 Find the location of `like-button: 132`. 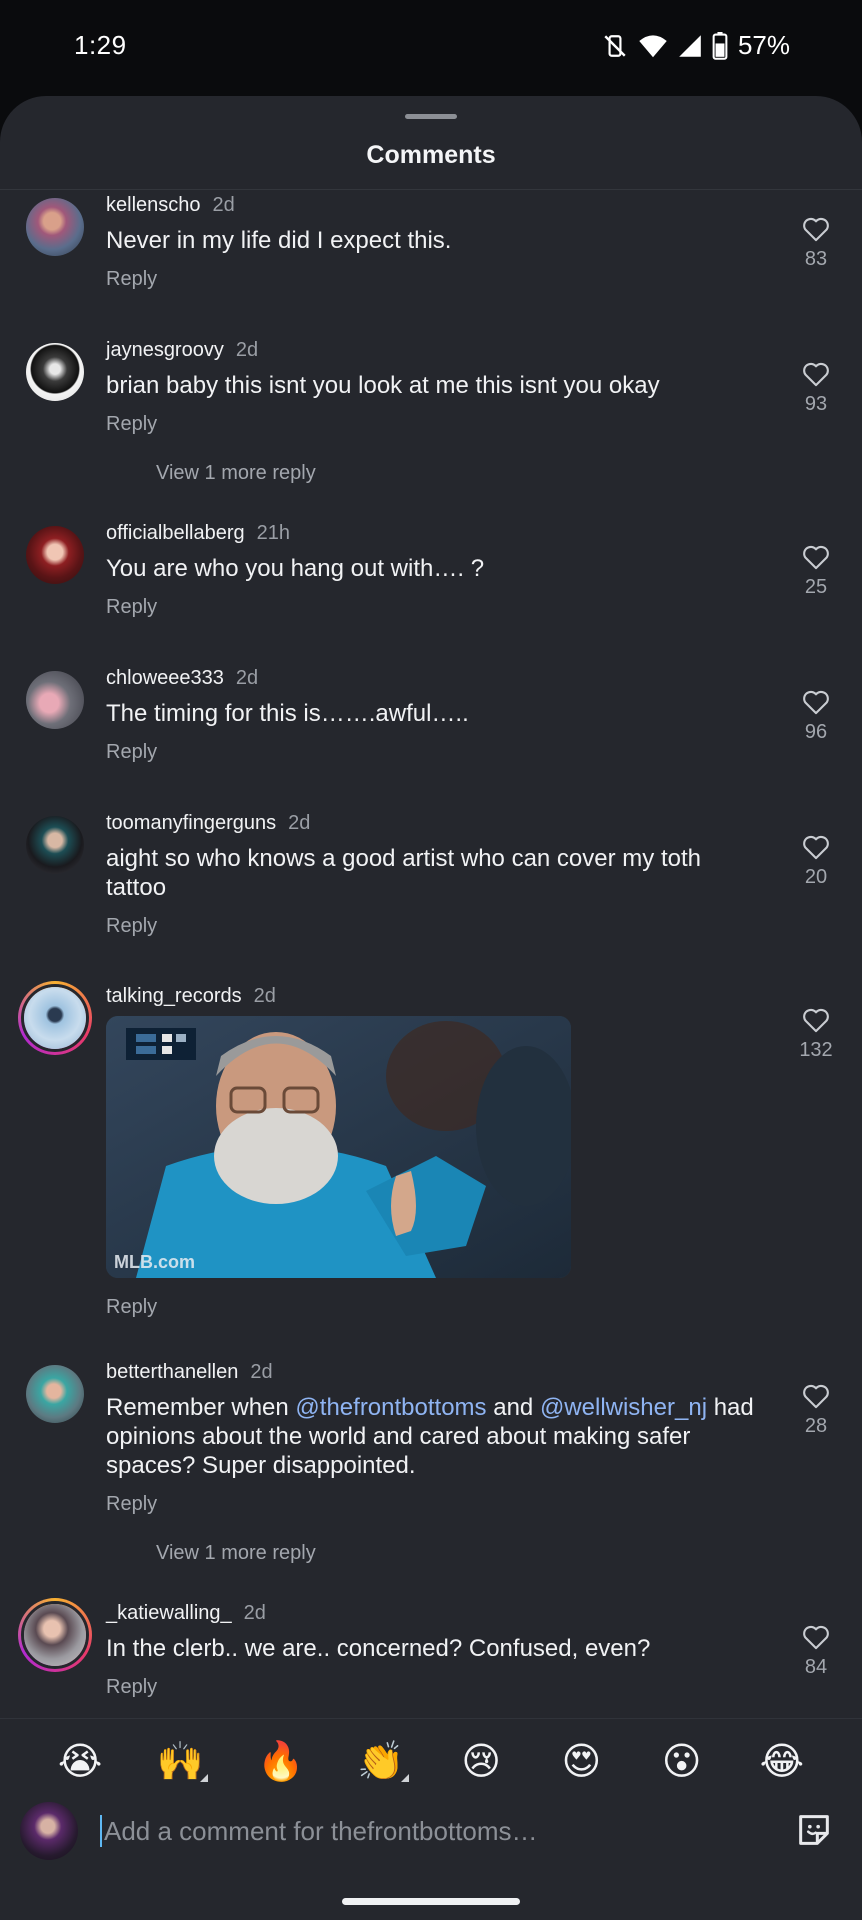

like-button: 132 is located at coordinates (816, 1034).